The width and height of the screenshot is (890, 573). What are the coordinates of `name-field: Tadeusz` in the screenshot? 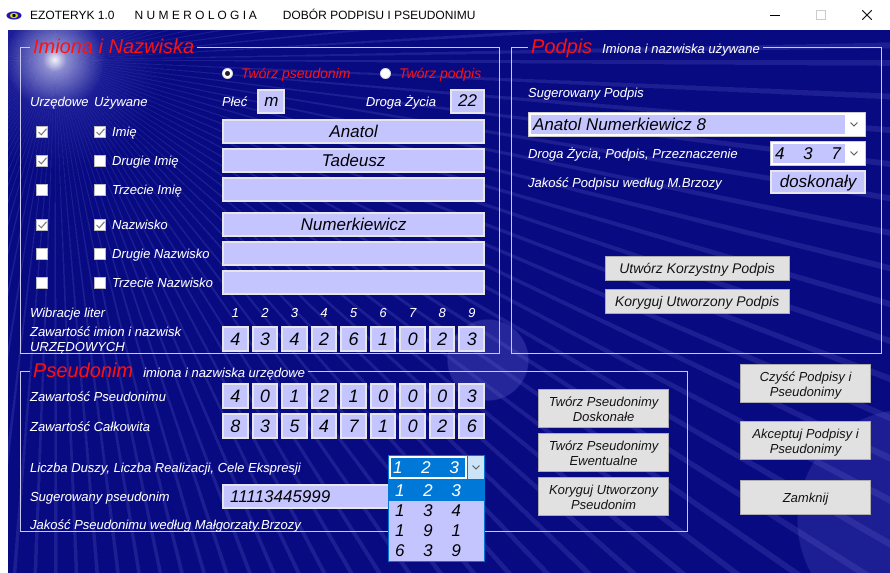 It's located at (353, 160).